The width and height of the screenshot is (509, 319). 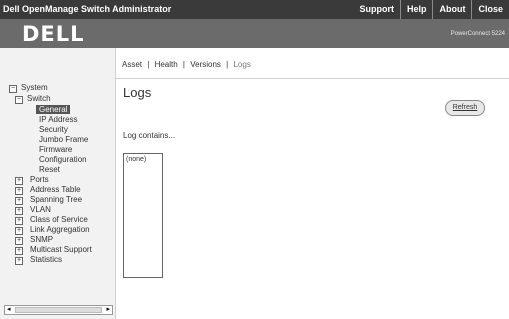 What do you see at coordinates (49, 170) in the screenshot?
I see `tree-item-reset: Reset` at bounding box center [49, 170].